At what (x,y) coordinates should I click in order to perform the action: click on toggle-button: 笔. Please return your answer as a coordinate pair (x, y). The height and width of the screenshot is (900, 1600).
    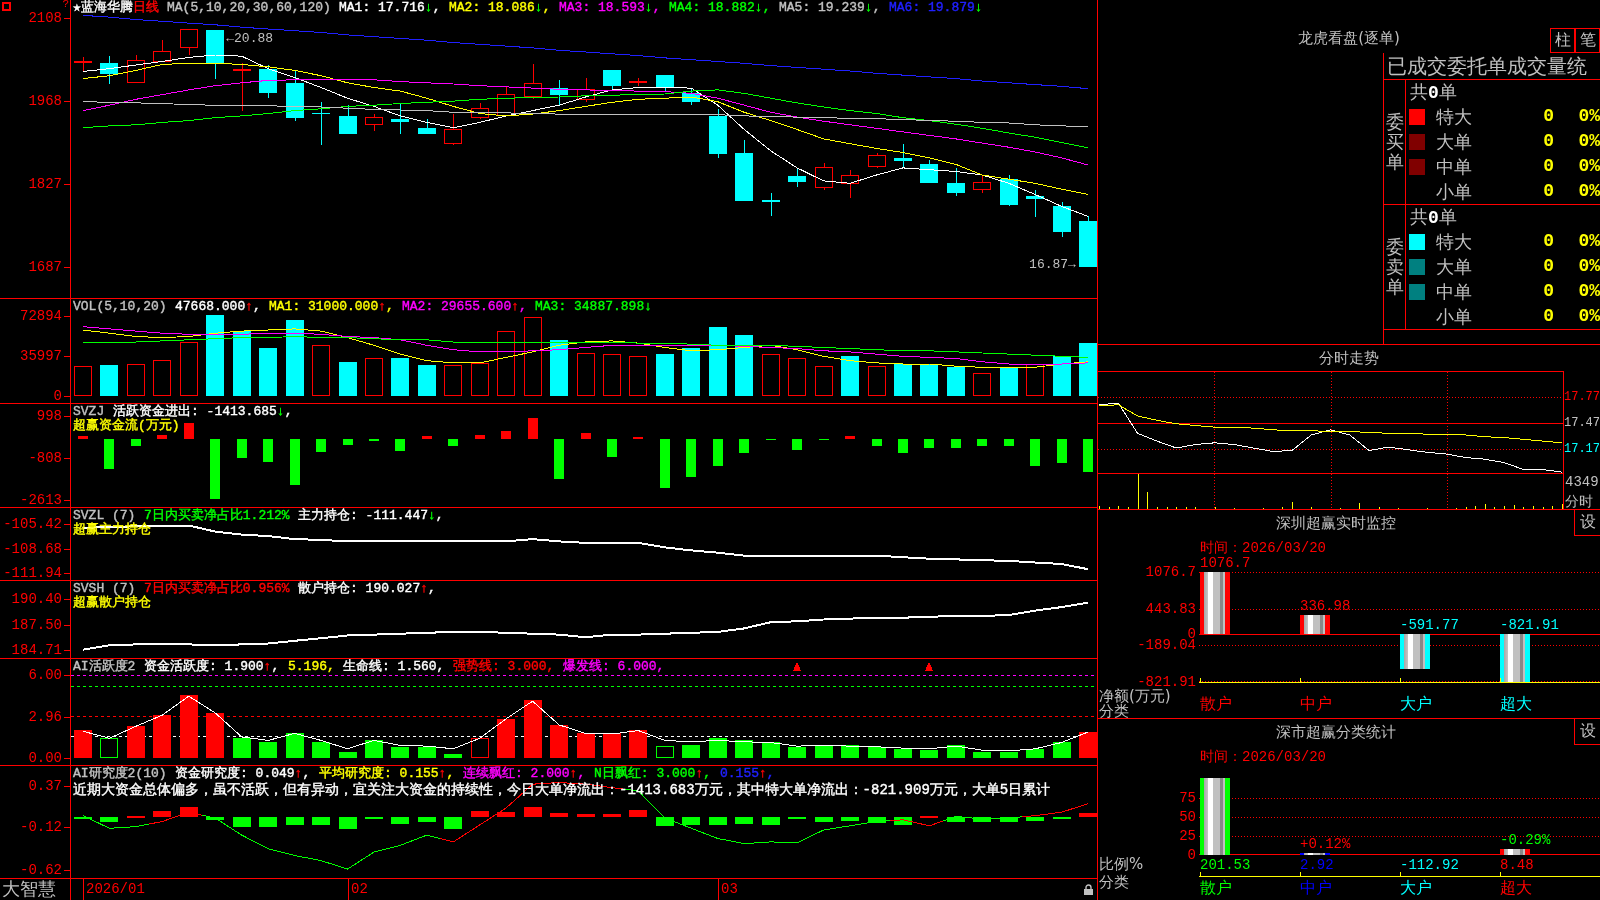
    Looking at the image, I should click on (1587, 40).